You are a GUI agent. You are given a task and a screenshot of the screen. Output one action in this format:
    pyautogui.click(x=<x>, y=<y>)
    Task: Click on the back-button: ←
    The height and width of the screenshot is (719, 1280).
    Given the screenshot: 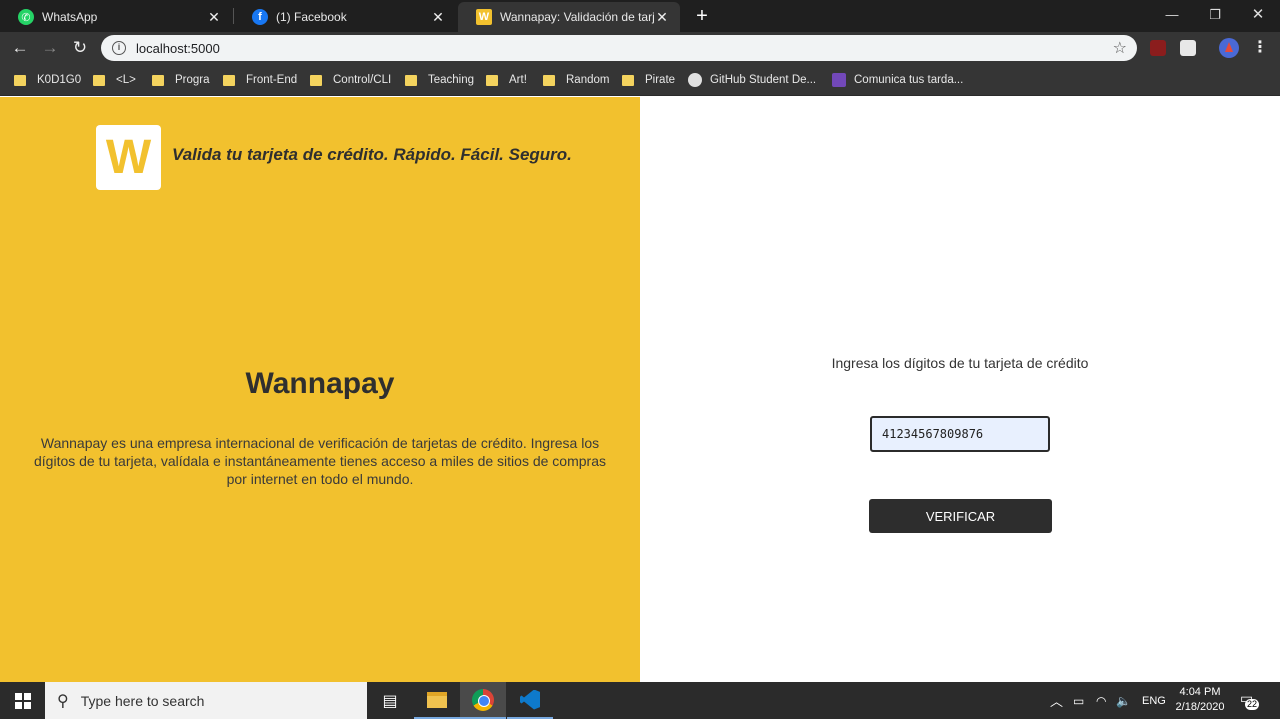 What is the action you would take?
    pyautogui.click(x=20, y=48)
    